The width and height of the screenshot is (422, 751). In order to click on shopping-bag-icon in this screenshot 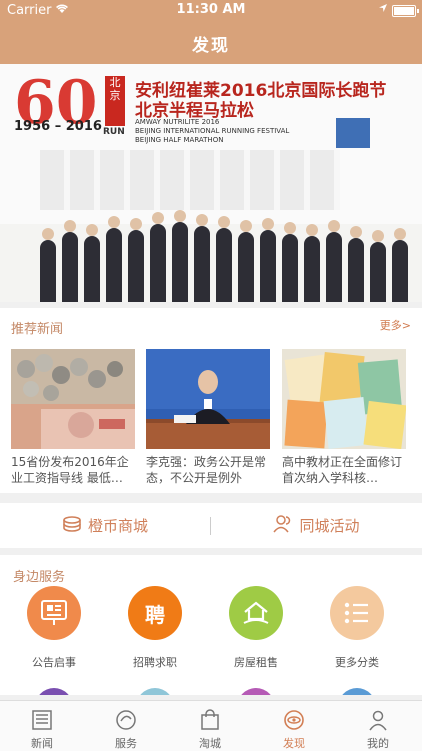, I will do `click(210, 720)`.